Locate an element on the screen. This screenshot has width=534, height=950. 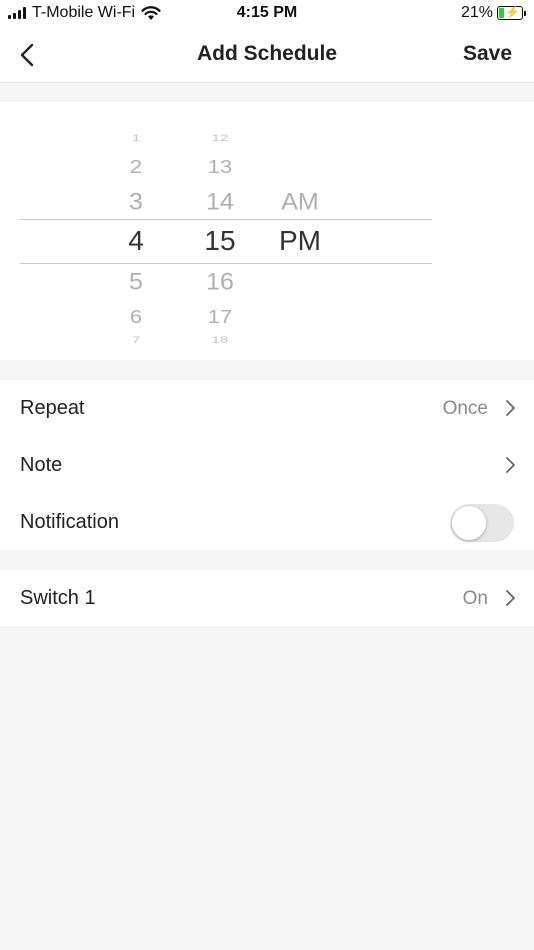
hour-option-selected: 4 is located at coordinates (136, 241).